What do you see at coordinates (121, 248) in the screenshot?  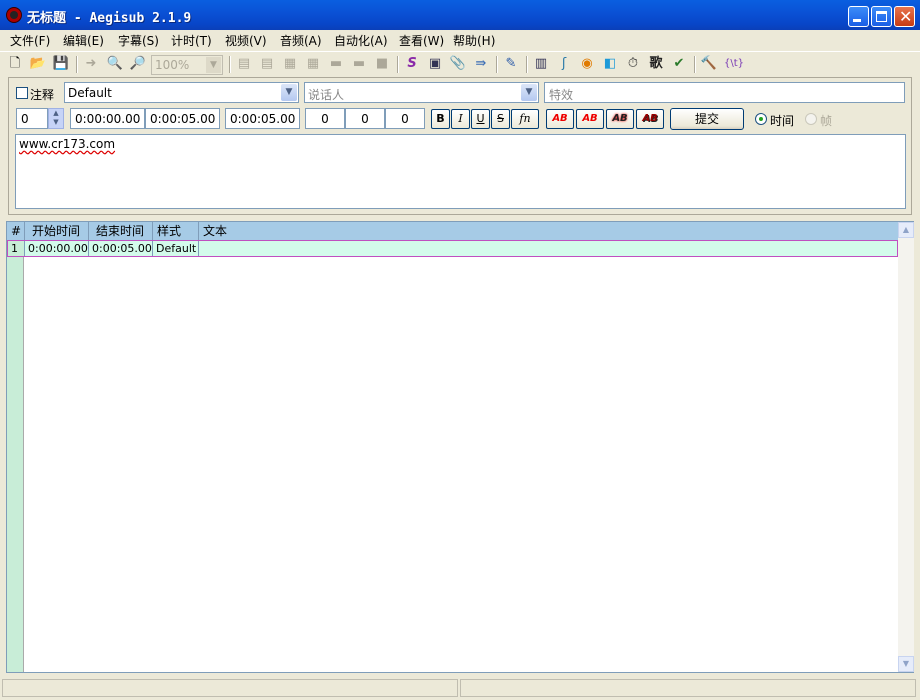 I see `row-end-time: 0:00:05.00` at bounding box center [121, 248].